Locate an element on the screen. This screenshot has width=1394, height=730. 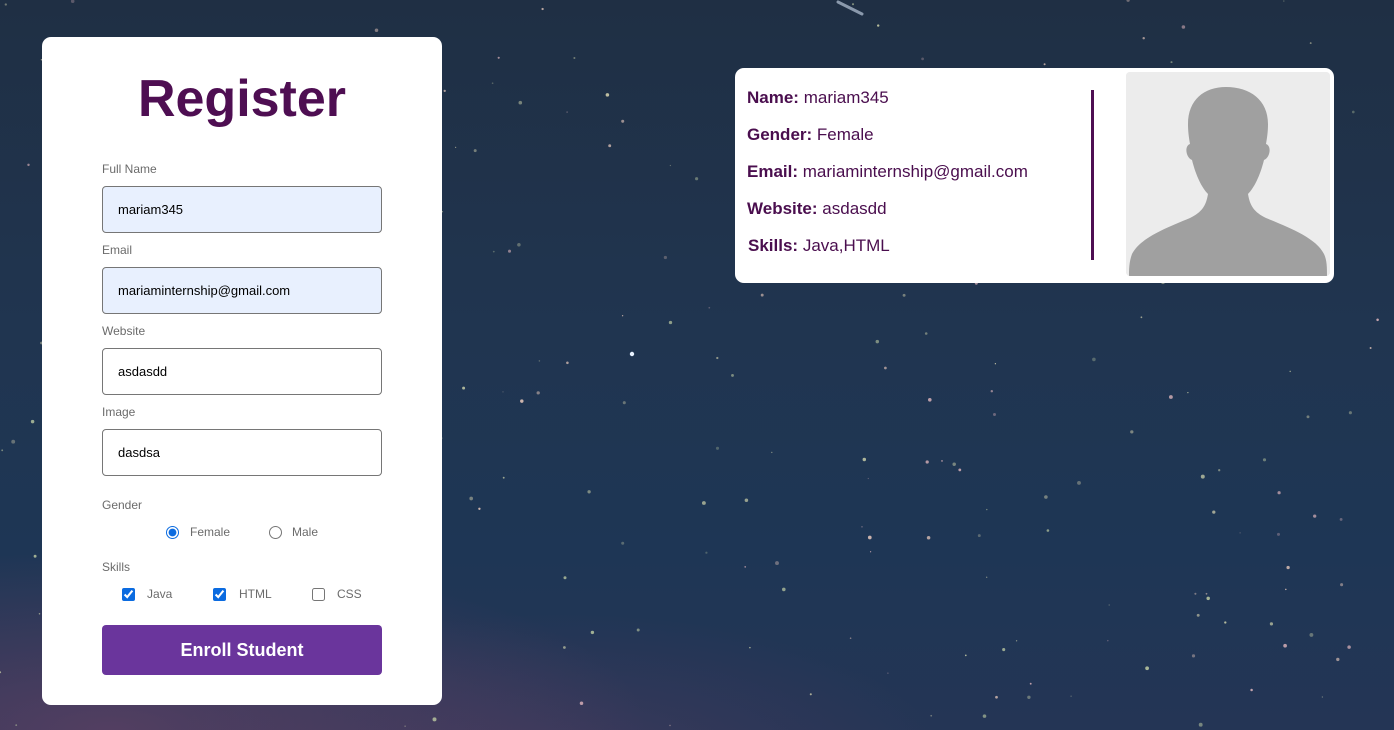
java-checkbox is located at coordinates (128, 594).